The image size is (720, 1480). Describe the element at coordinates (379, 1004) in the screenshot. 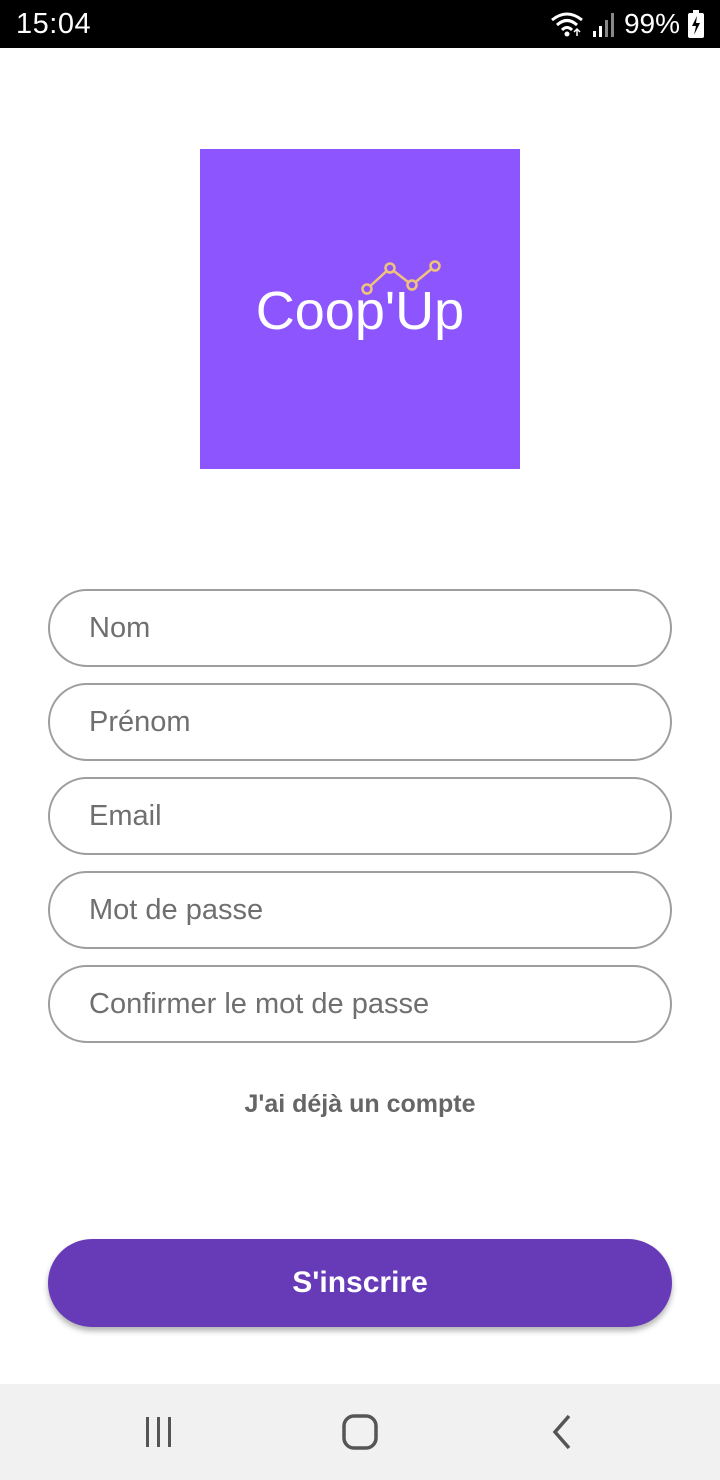

I see `confirm-password-input` at that location.